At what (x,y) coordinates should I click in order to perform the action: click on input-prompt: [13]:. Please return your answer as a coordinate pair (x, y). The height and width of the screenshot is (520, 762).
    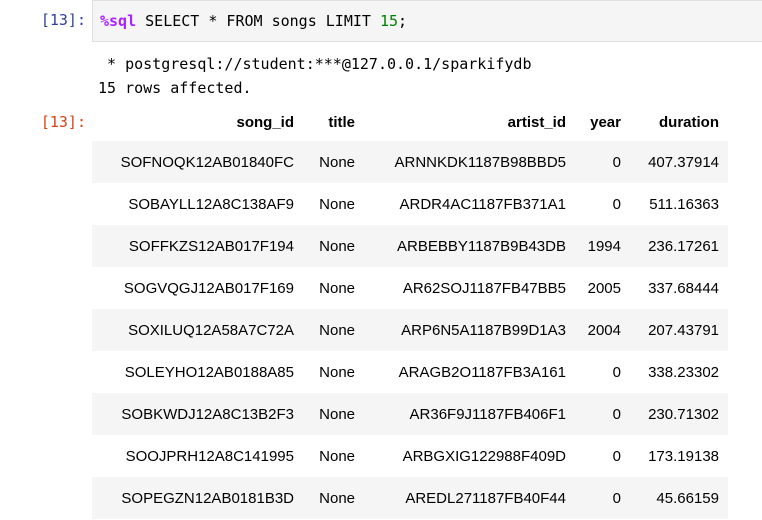
    Looking at the image, I should click on (63, 20).